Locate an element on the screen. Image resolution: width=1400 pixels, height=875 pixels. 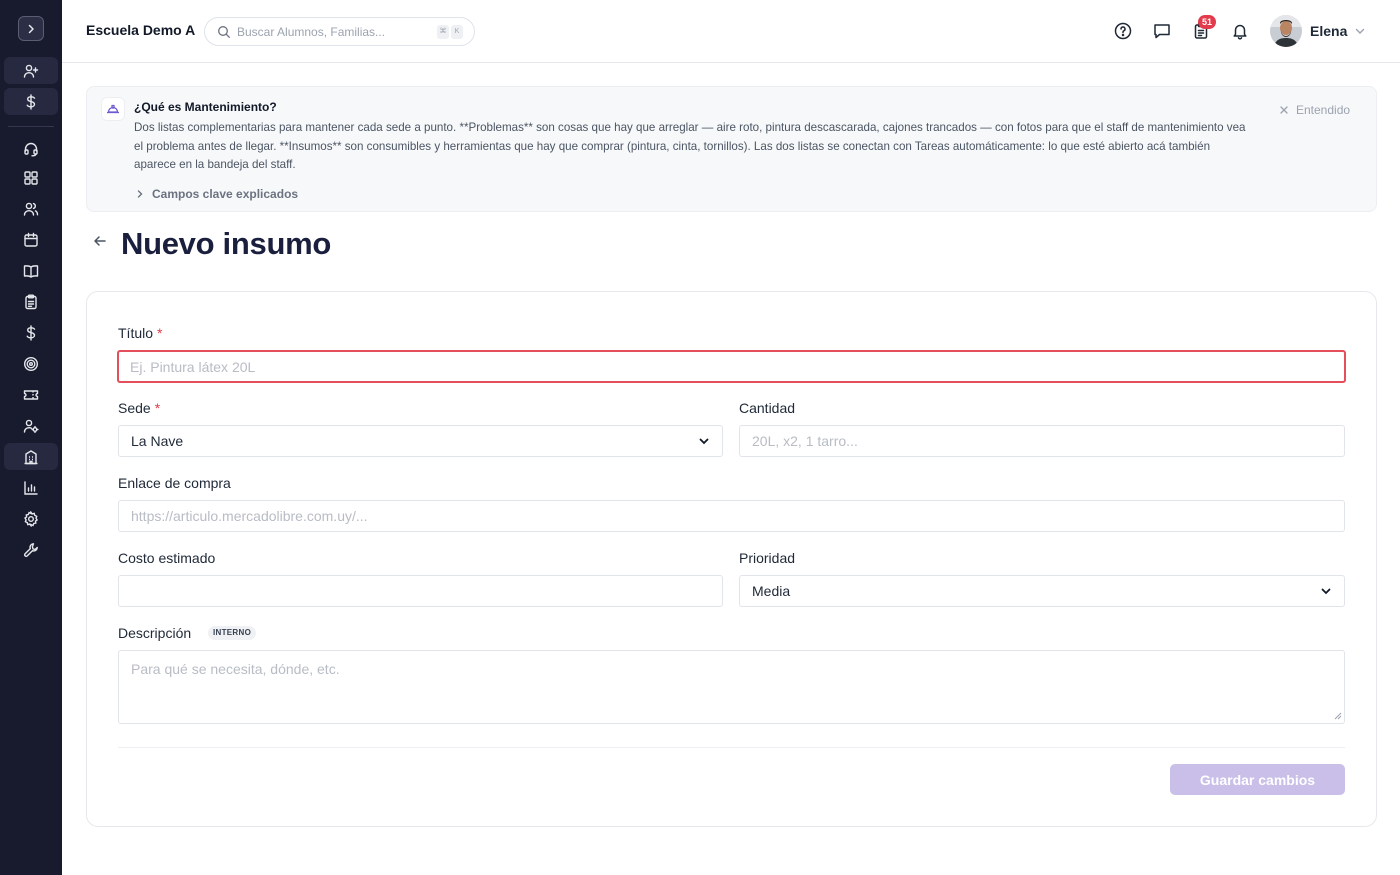
ticket-icon is located at coordinates (31, 394).